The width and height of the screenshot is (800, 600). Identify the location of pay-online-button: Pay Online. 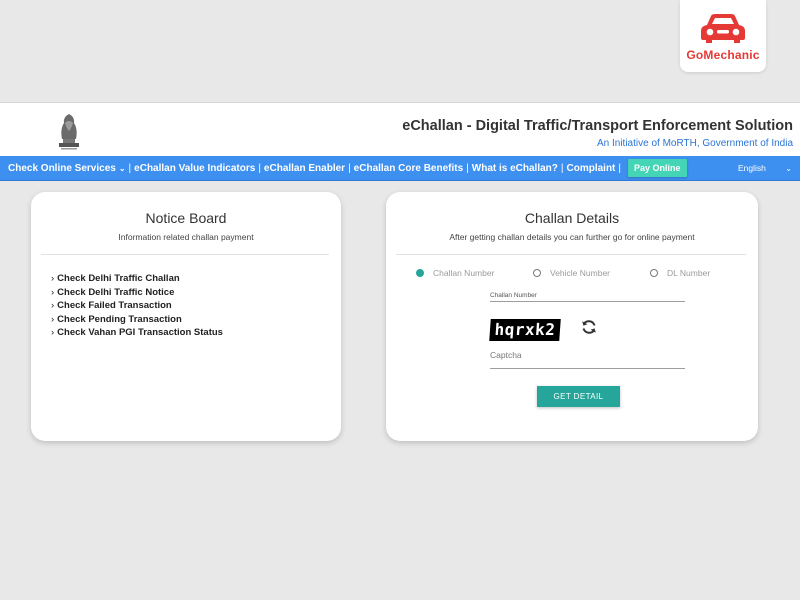
(657, 168).